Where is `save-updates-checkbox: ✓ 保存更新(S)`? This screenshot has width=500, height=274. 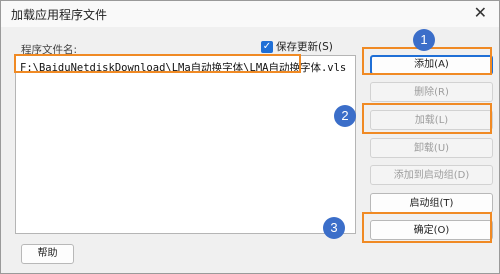
save-updates-checkbox: ✓ 保存更新(S) is located at coordinates (297, 46).